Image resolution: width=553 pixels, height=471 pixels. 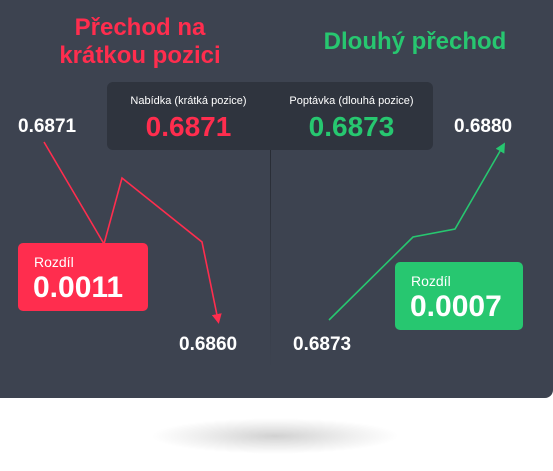 I want to click on short-difference-box: Rozdíl 0.0011, so click(x=83, y=277).